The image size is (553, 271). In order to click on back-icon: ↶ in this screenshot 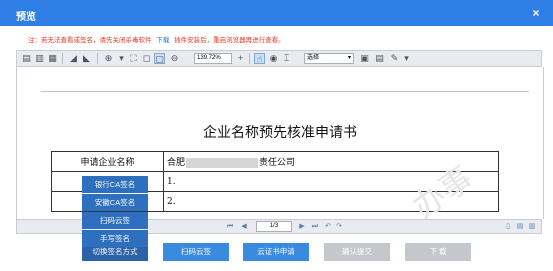, I will do `click(328, 226)`.